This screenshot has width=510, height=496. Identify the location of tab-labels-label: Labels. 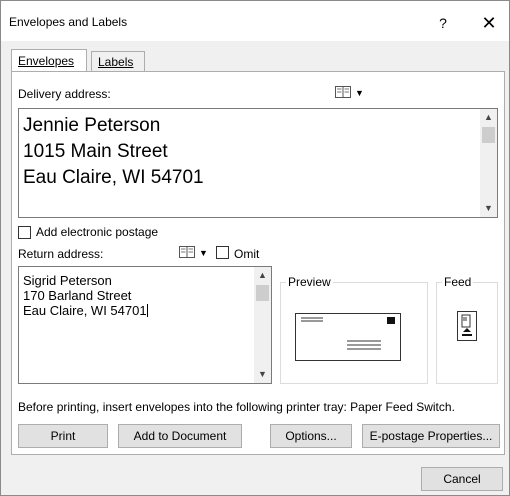
(116, 62).